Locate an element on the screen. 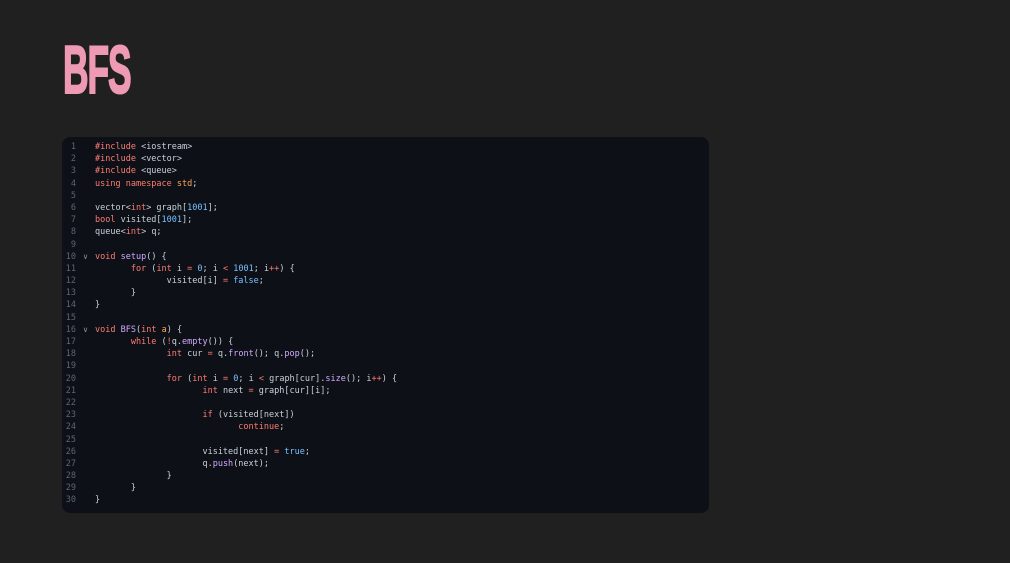  code-text: visited[i] = false; is located at coordinates (179, 281).